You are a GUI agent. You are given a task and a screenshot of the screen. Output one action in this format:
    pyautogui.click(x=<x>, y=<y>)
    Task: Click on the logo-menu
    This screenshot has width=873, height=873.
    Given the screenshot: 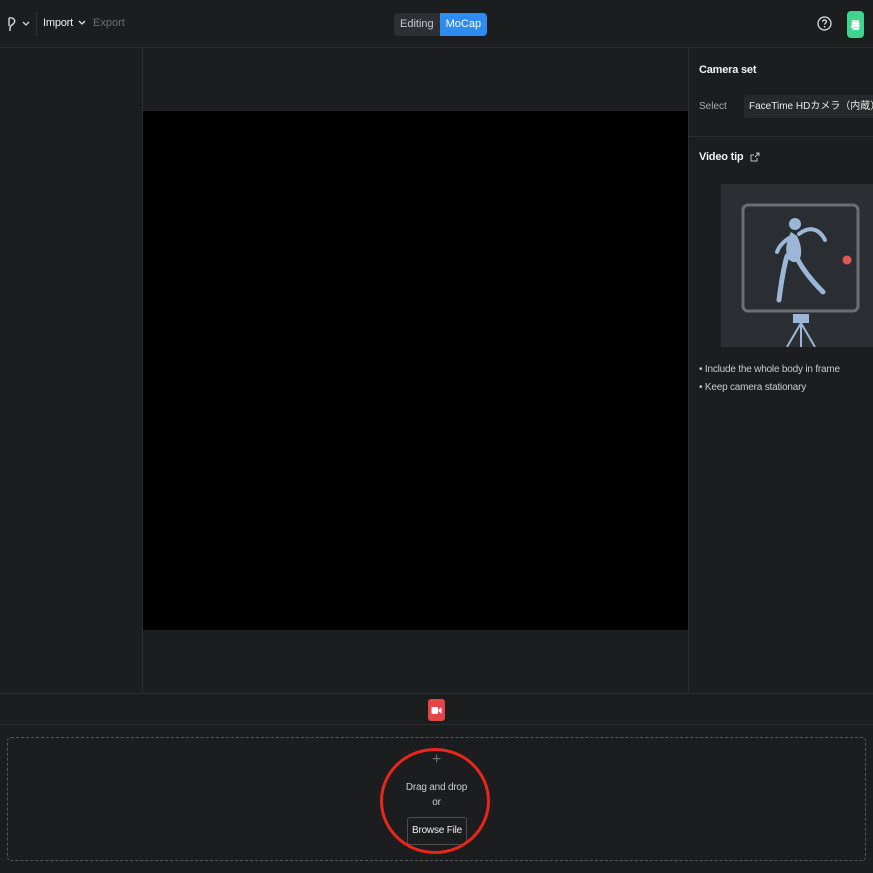 What is the action you would take?
    pyautogui.click(x=20, y=24)
    